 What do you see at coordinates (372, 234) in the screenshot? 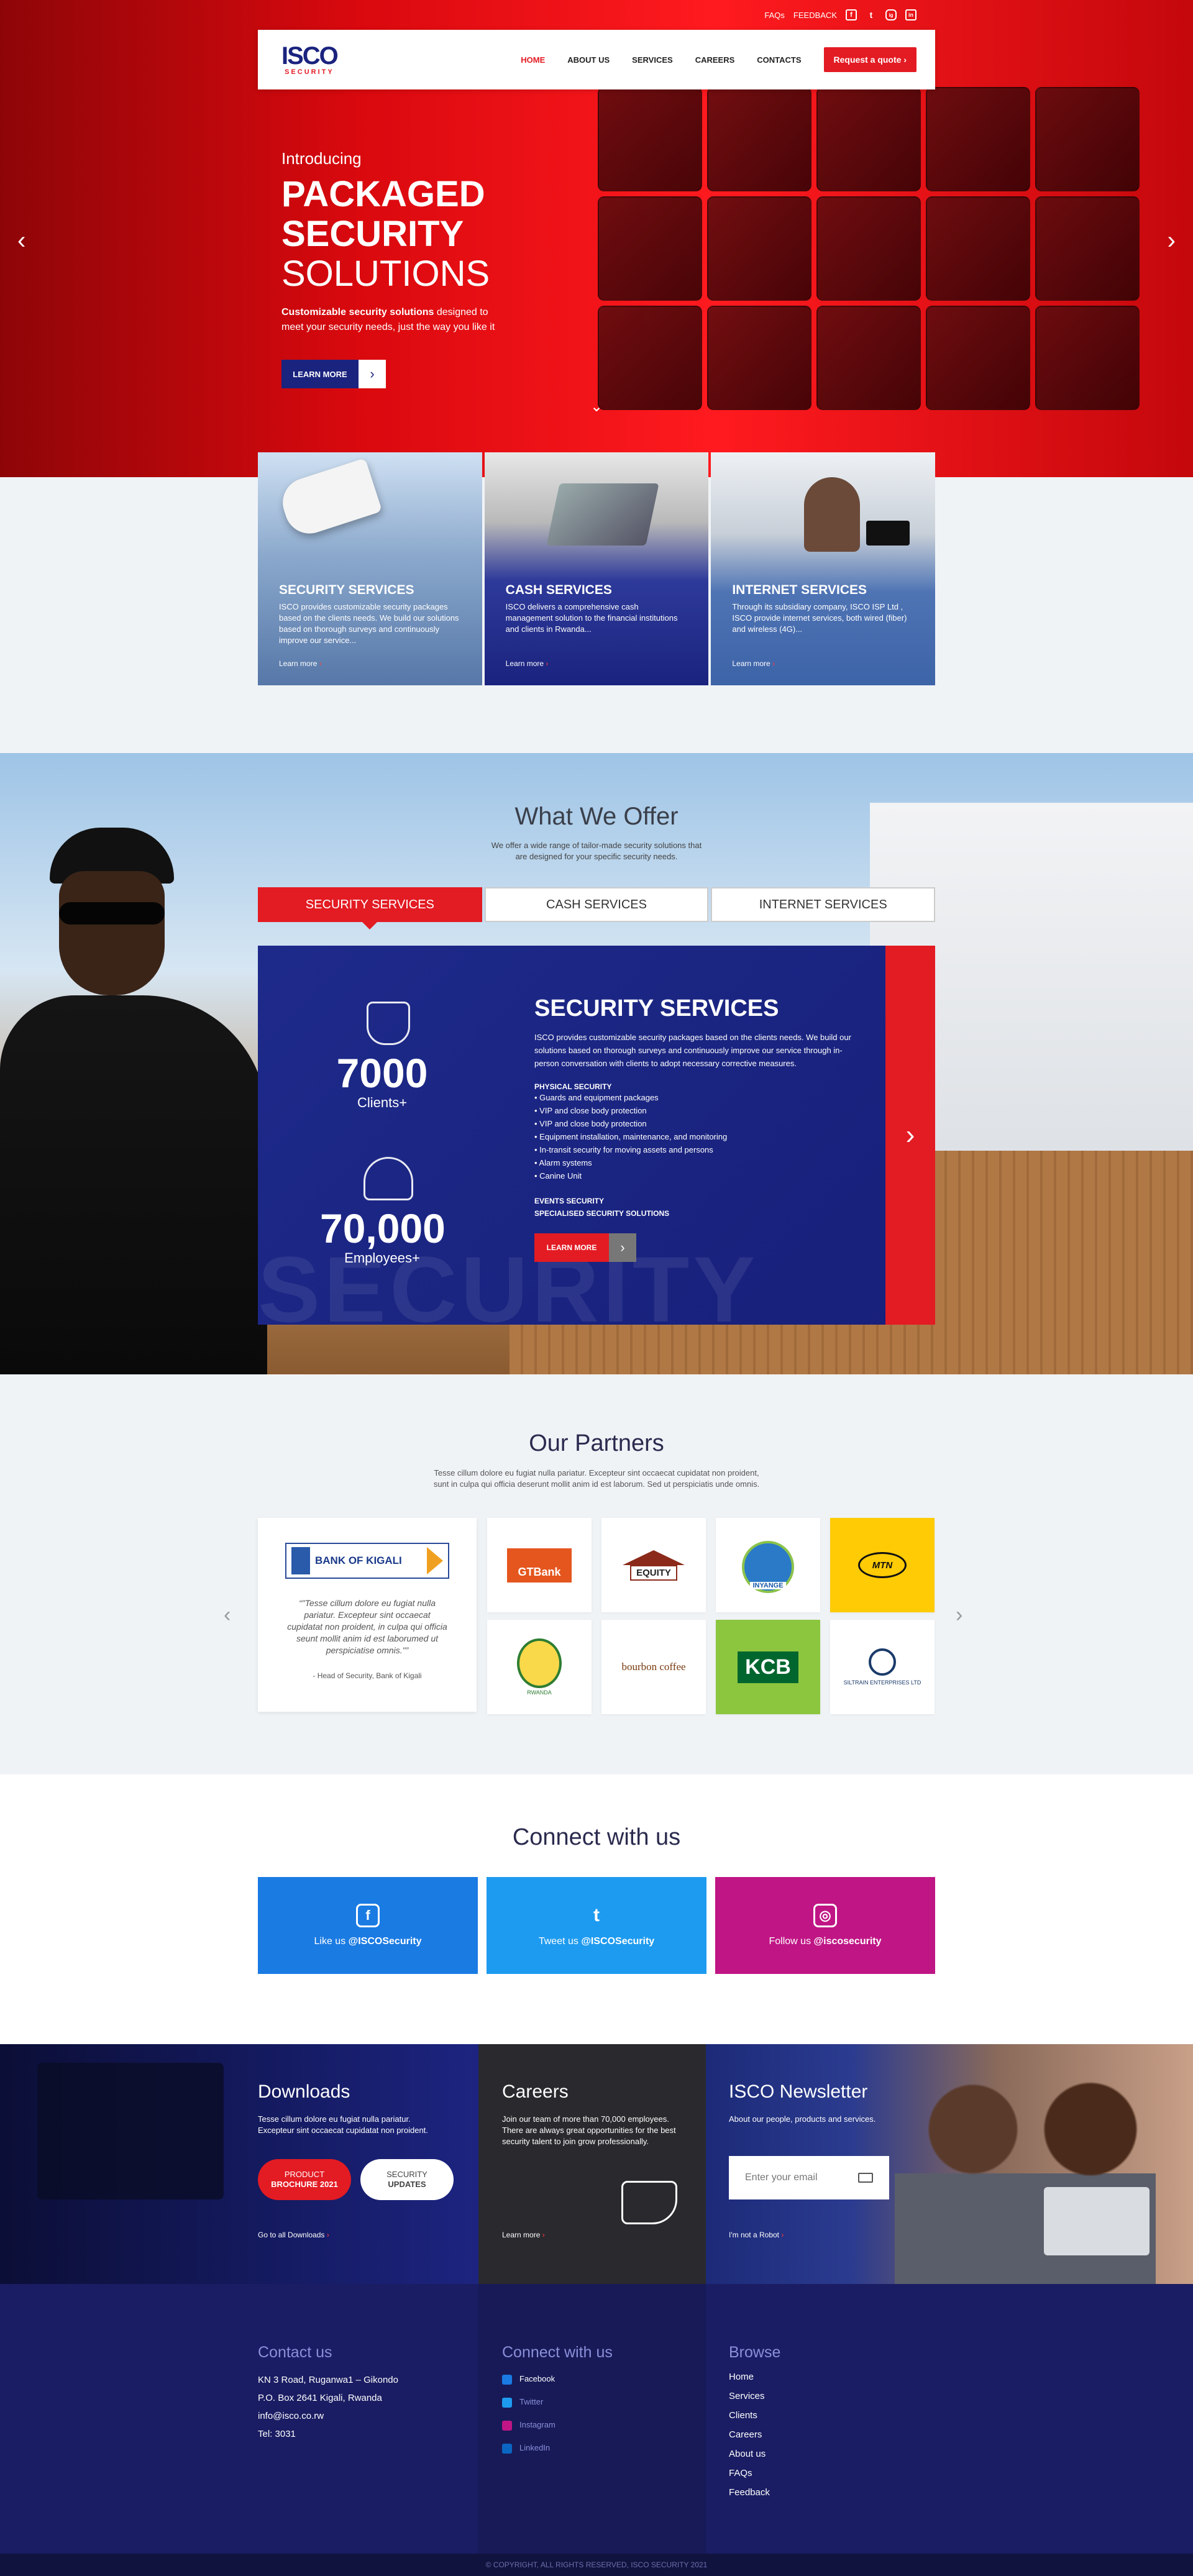
I see `hero-line-2: SECURITY` at bounding box center [372, 234].